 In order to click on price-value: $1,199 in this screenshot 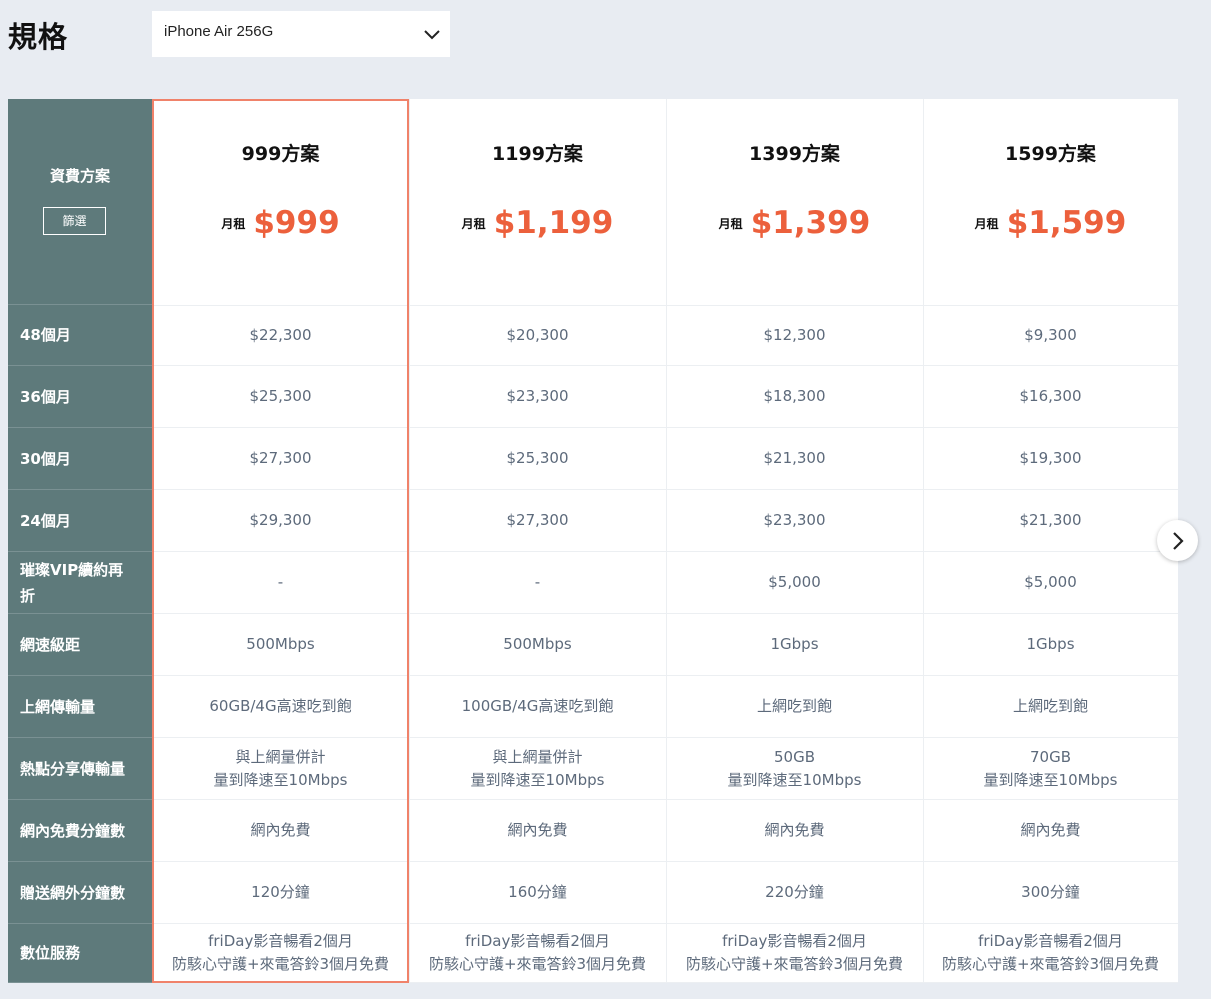, I will do `click(553, 223)`.